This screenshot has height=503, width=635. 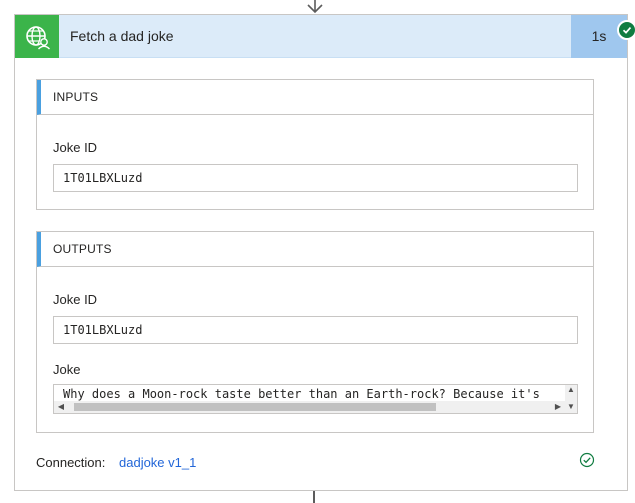 I want to click on horizontal-scroll-thumb, so click(x=255, y=407).